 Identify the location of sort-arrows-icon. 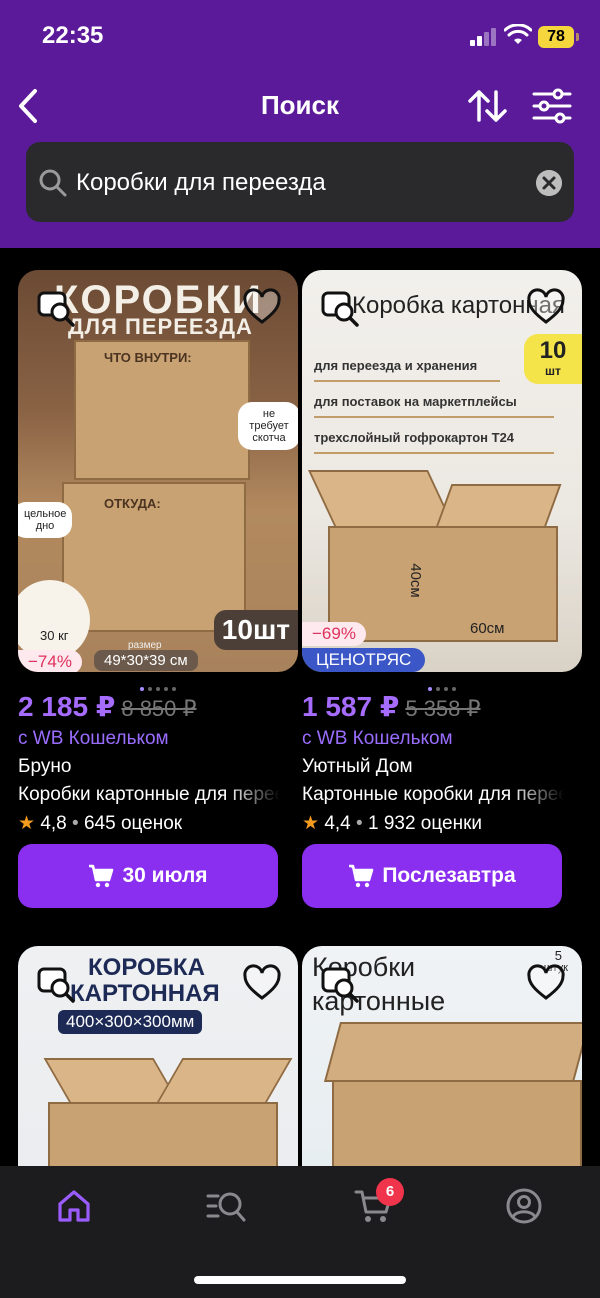
(487, 106).